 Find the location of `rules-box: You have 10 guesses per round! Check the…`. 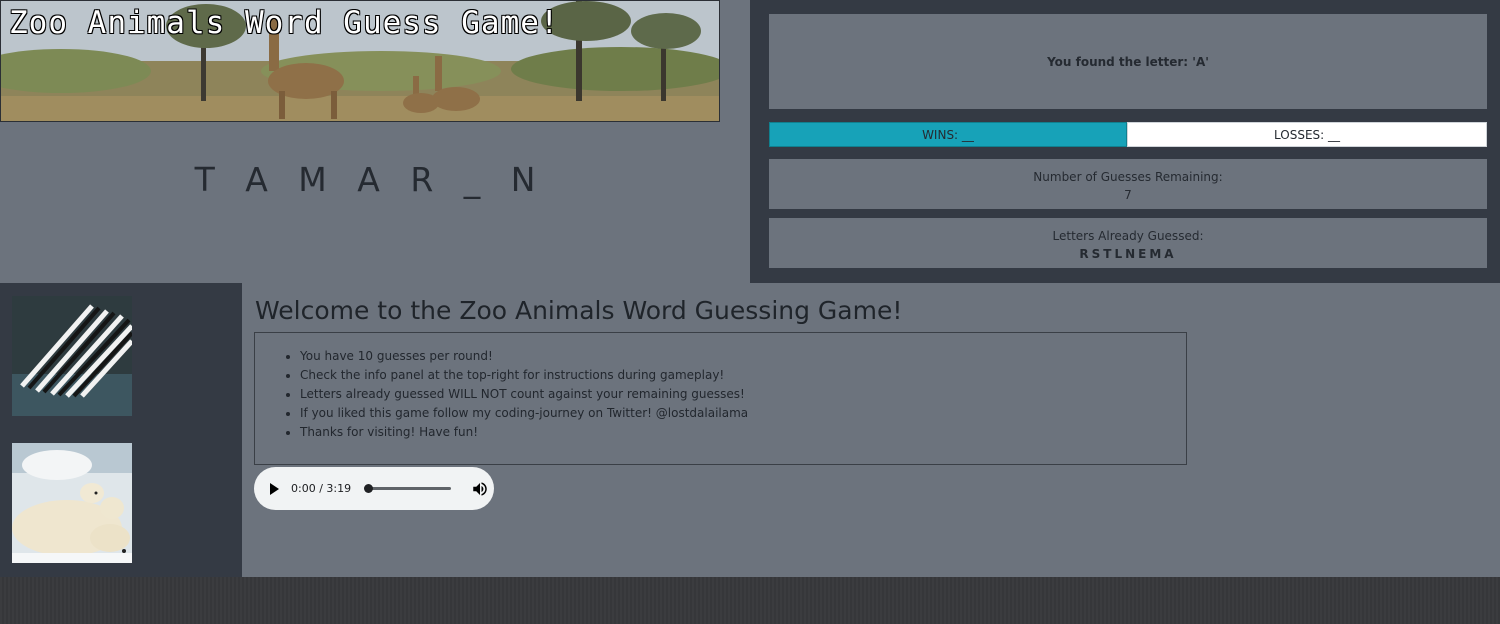

rules-box: You have 10 guesses per round! Check the… is located at coordinates (720, 398).